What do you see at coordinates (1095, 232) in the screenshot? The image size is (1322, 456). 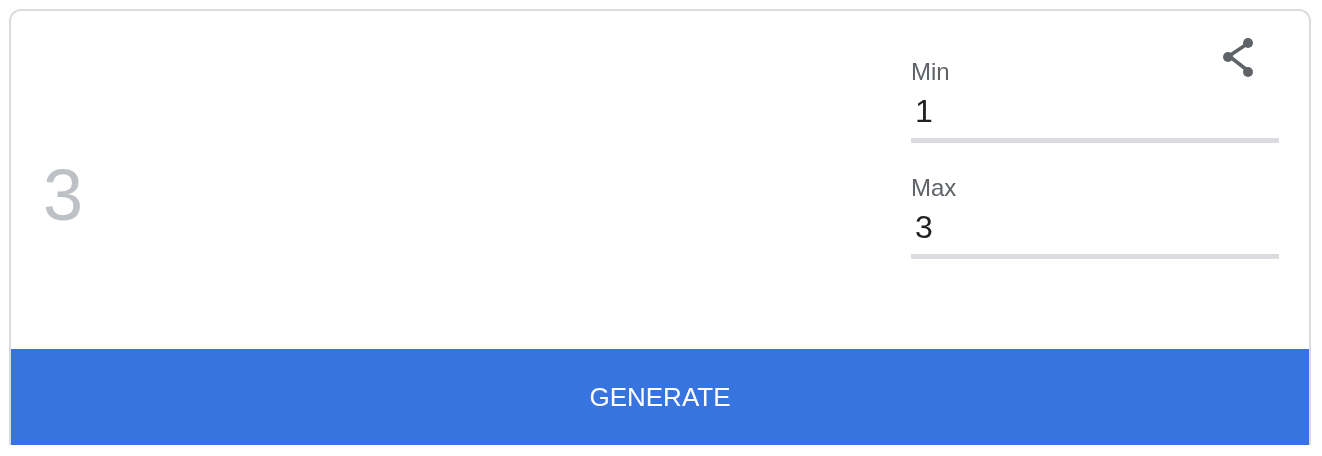 I see `number-field: 3` at bounding box center [1095, 232].